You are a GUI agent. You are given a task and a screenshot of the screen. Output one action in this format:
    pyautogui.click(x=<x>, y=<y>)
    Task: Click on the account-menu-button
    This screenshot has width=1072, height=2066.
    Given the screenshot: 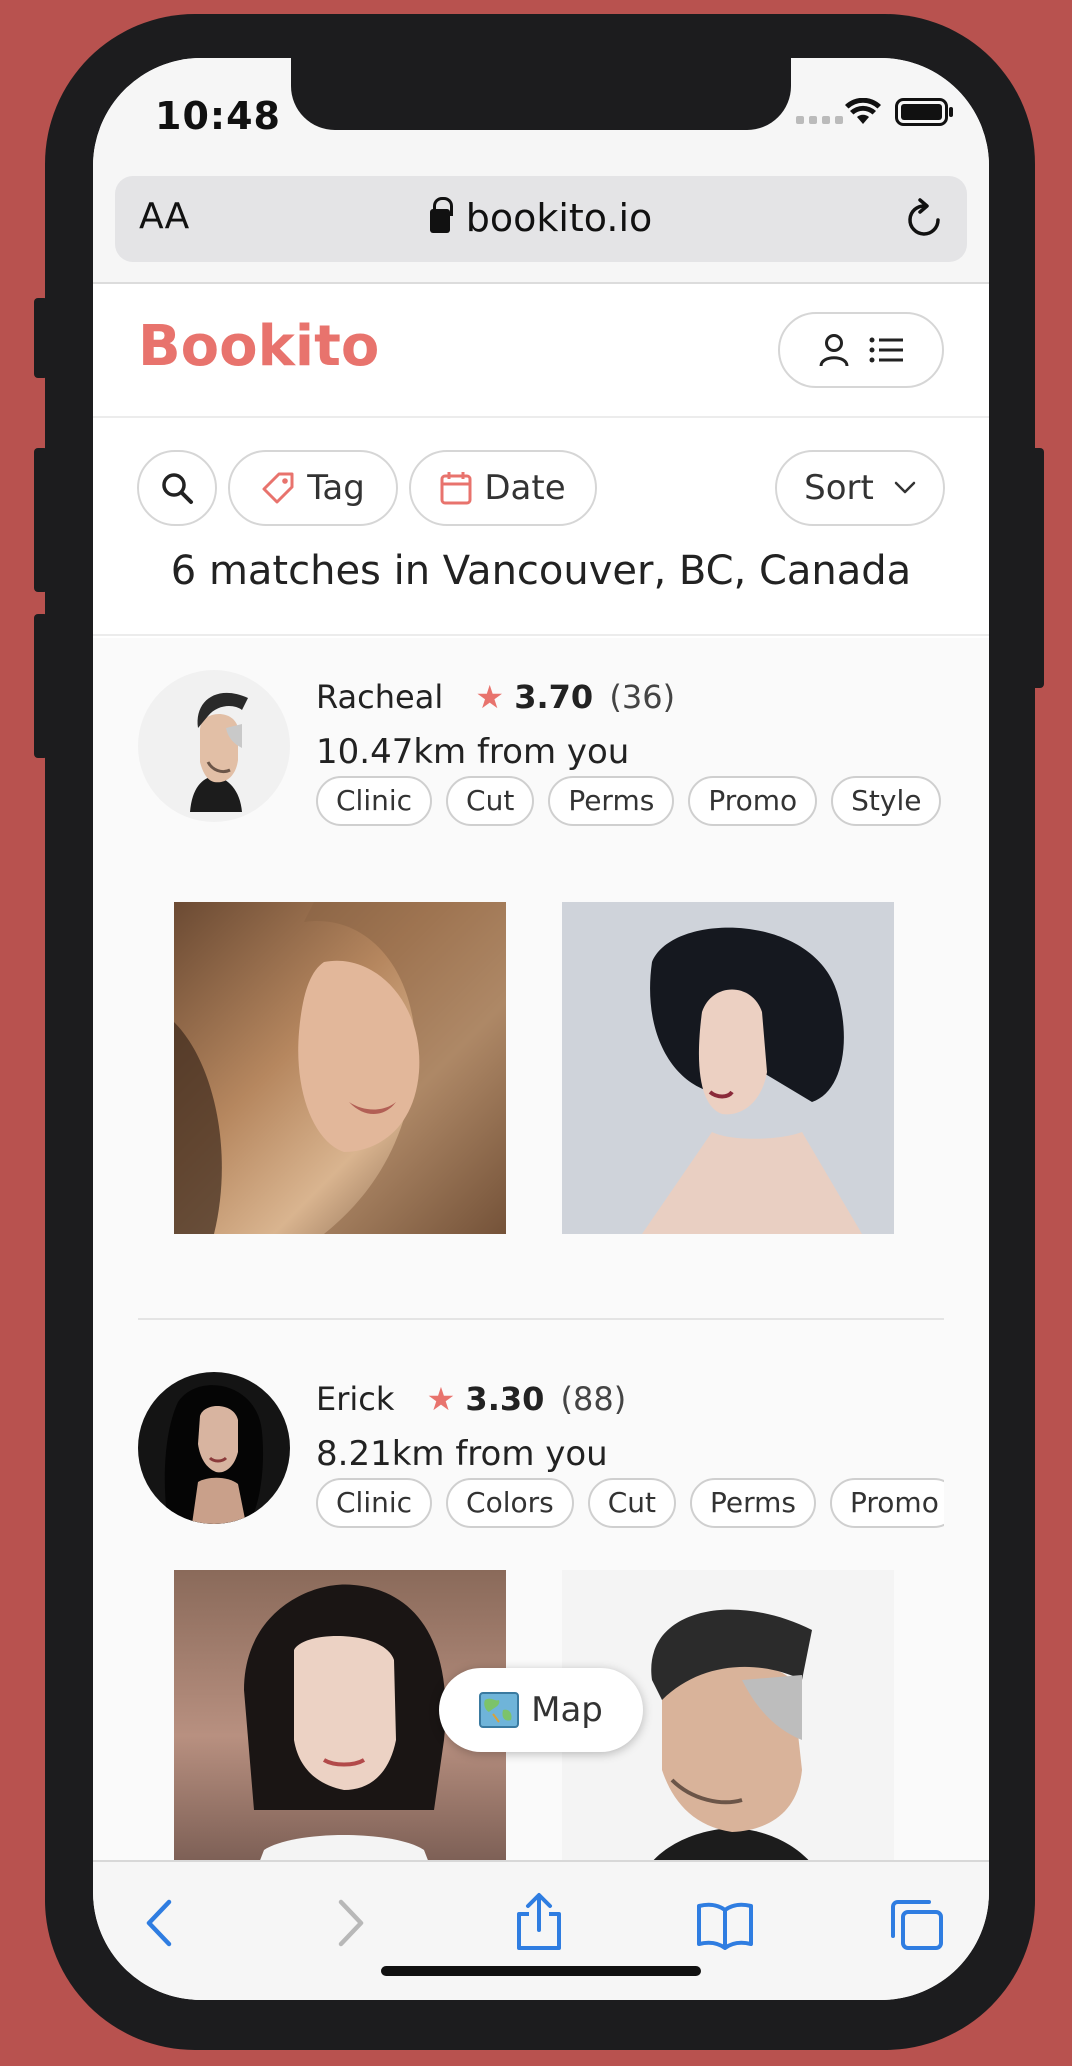 What is the action you would take?
    pyautogui.click(x=861, y=350)
    